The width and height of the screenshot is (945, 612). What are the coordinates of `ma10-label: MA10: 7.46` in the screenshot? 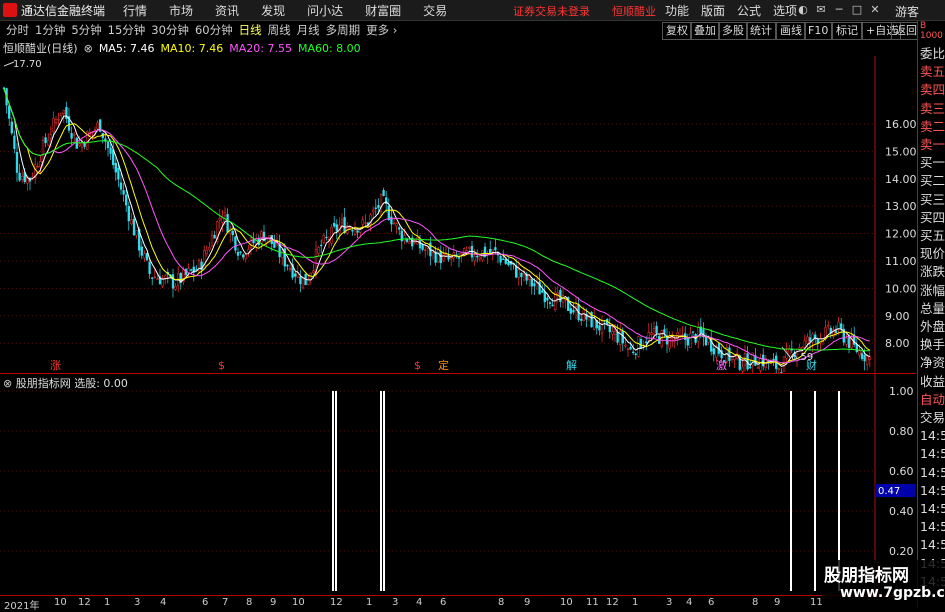 It's located at (192, 48).